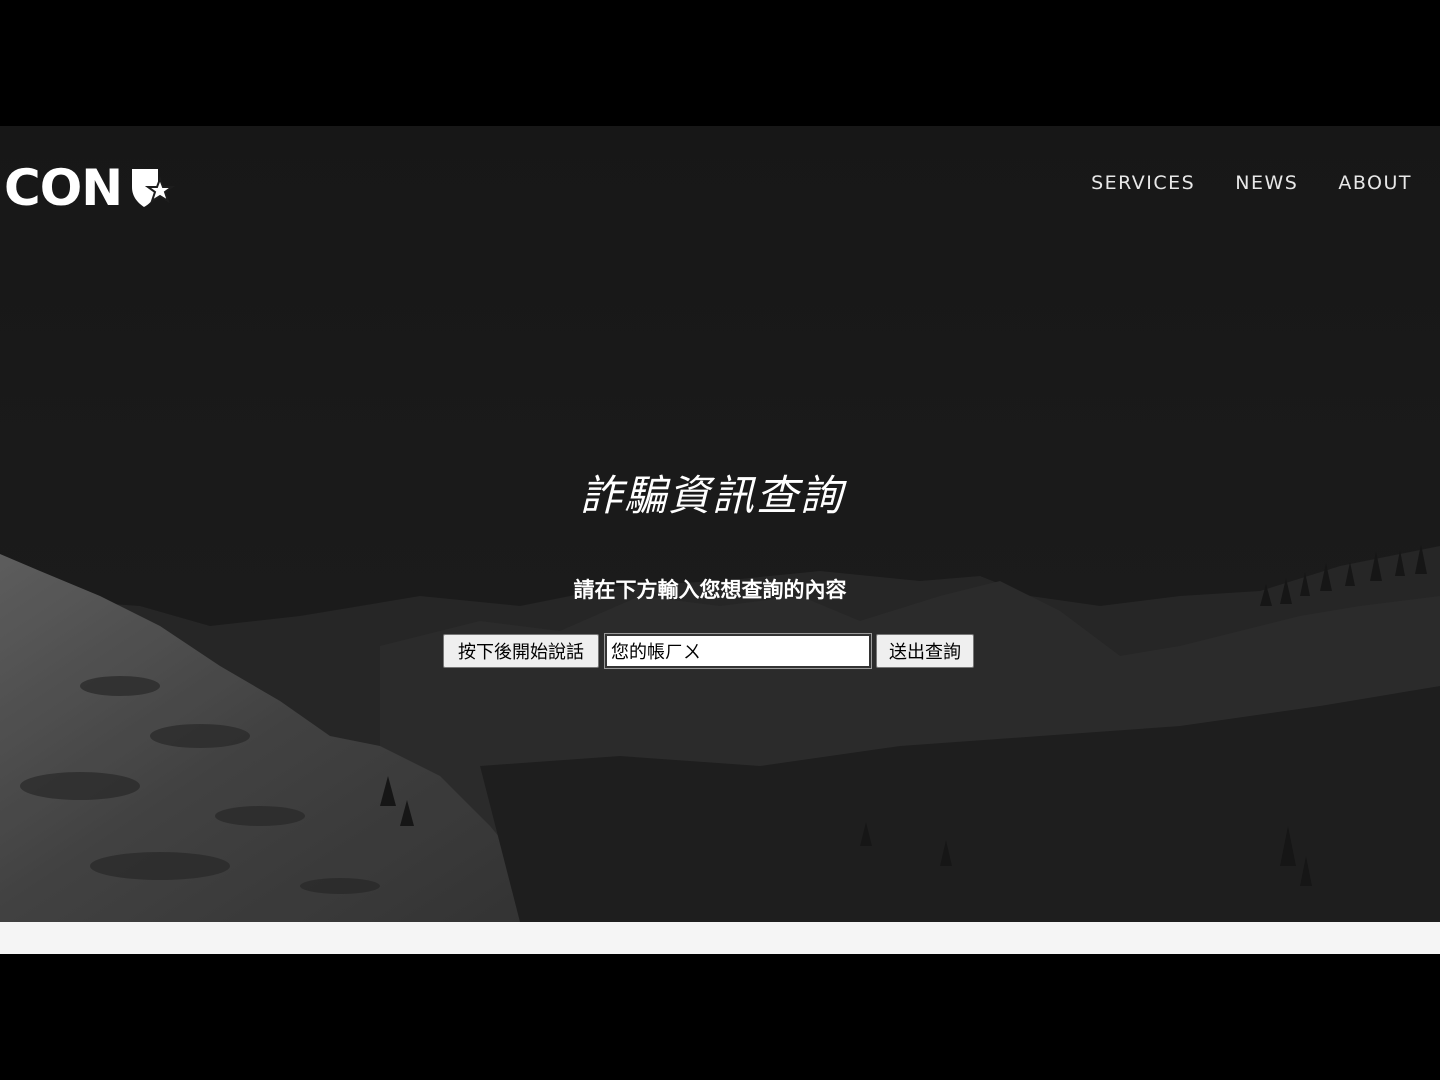  Describe the element at coordinates (61, 188) in the screenshot. I see `logo-text: .CON` at that location.